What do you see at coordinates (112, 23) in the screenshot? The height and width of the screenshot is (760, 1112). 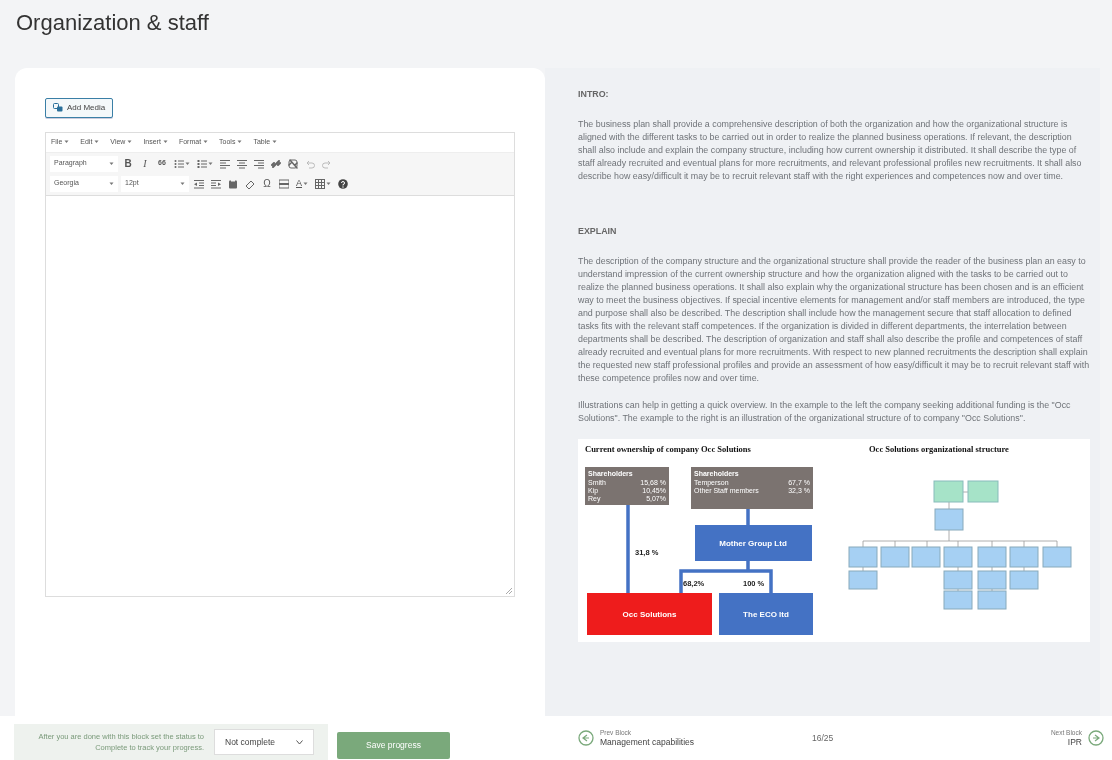 I see `page-title: Organization & staff` at bounding box center [112, 23].